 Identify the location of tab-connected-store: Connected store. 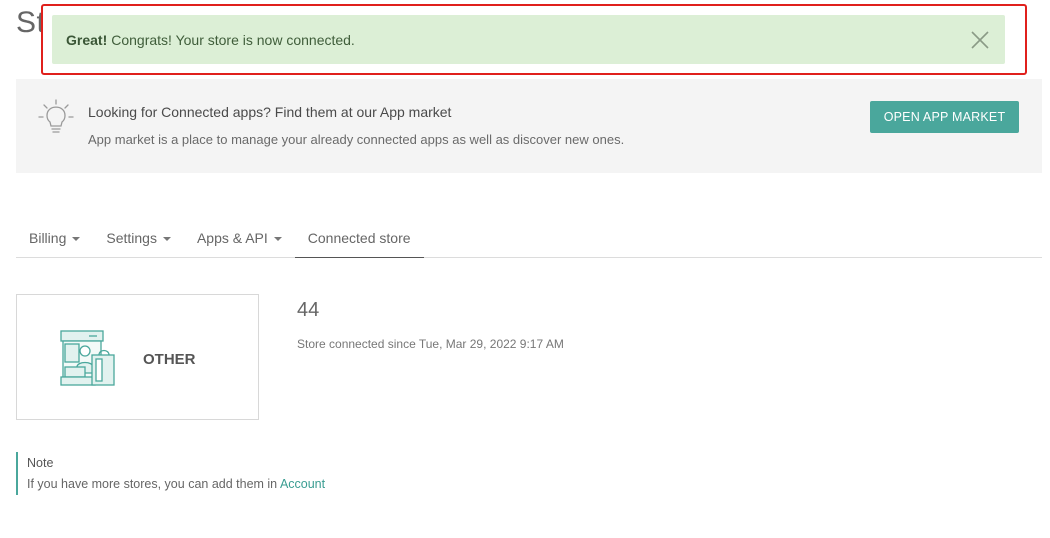
(359, 238).